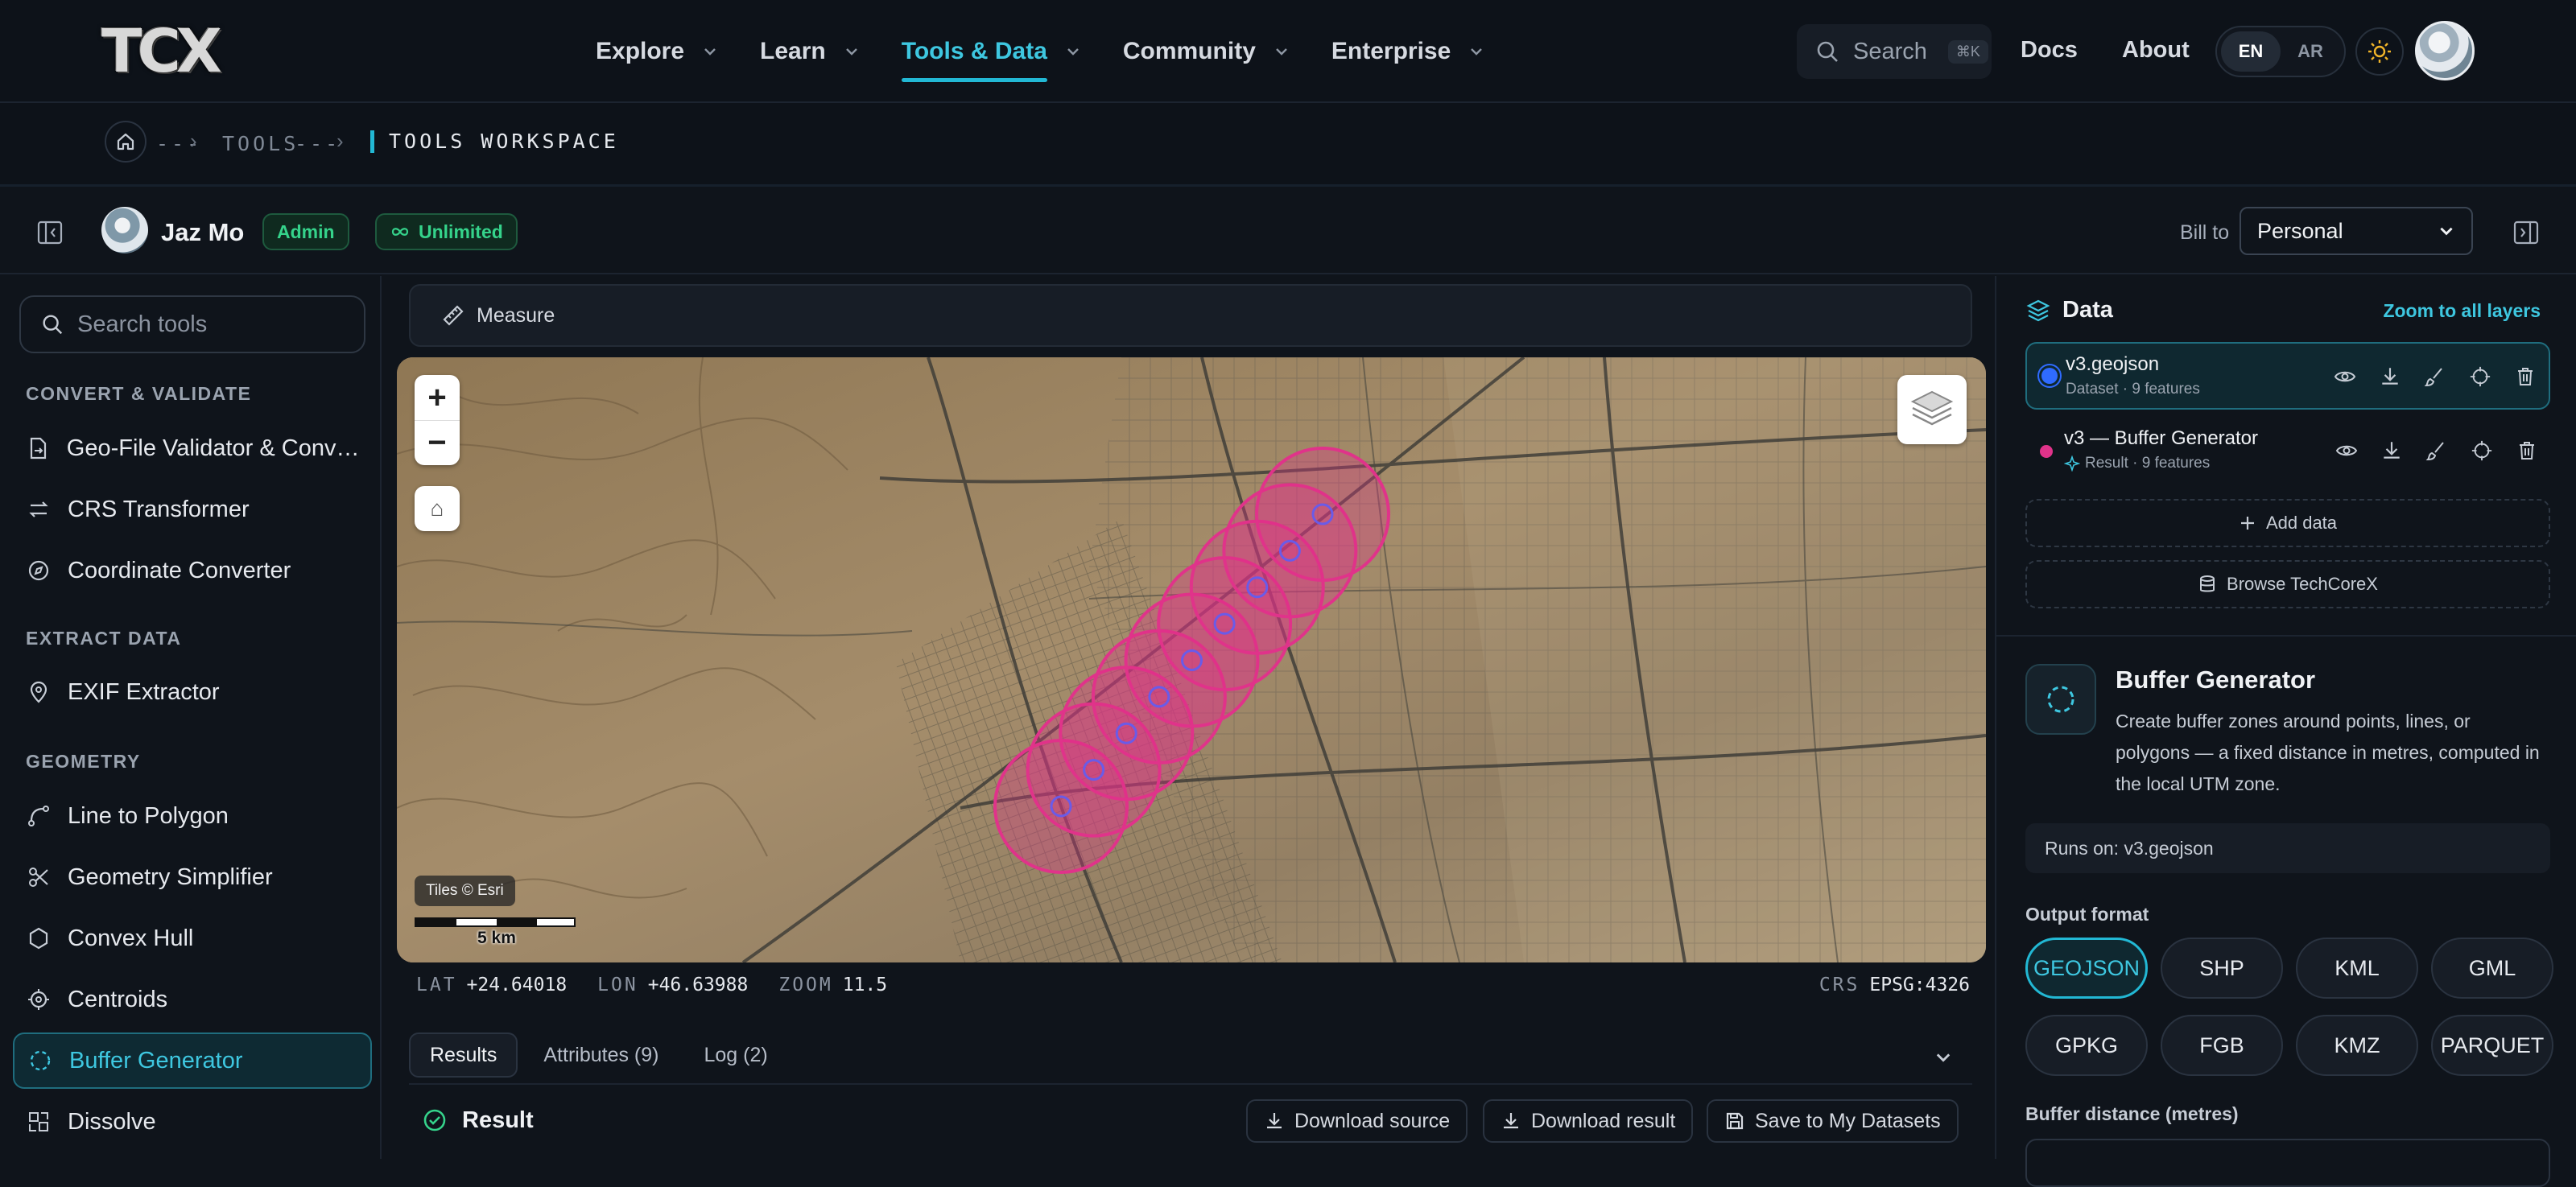 This screenshot has height=1187, width=2576. I want to click on docs-link: Docs, so click(2049, 50).